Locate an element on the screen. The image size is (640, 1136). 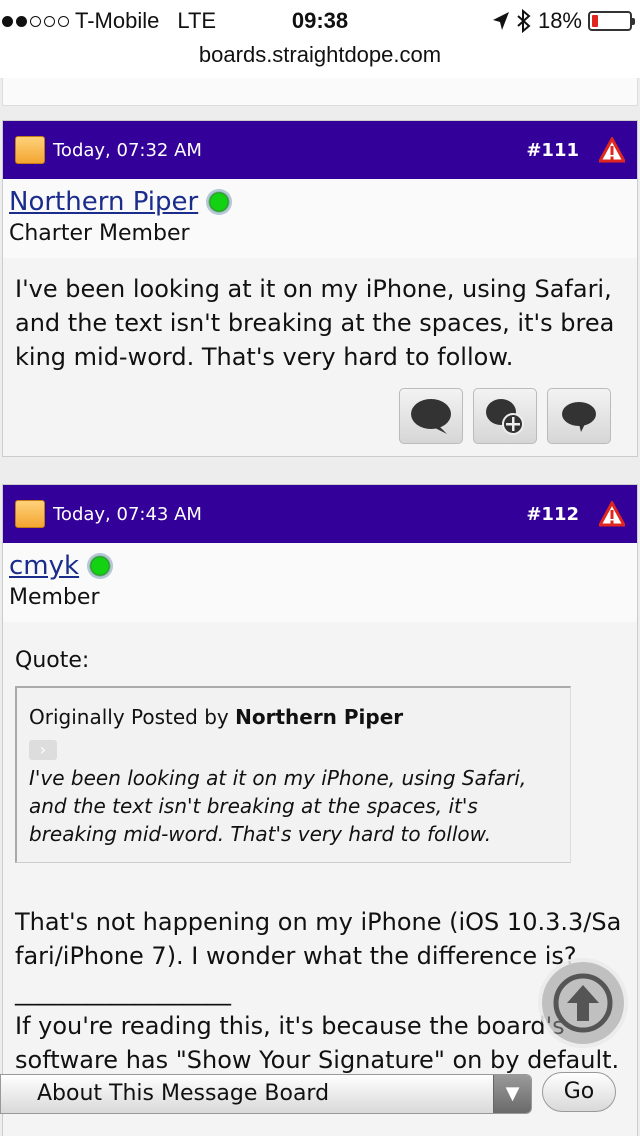
post-number: #112 is located at coordinates (552, 514).